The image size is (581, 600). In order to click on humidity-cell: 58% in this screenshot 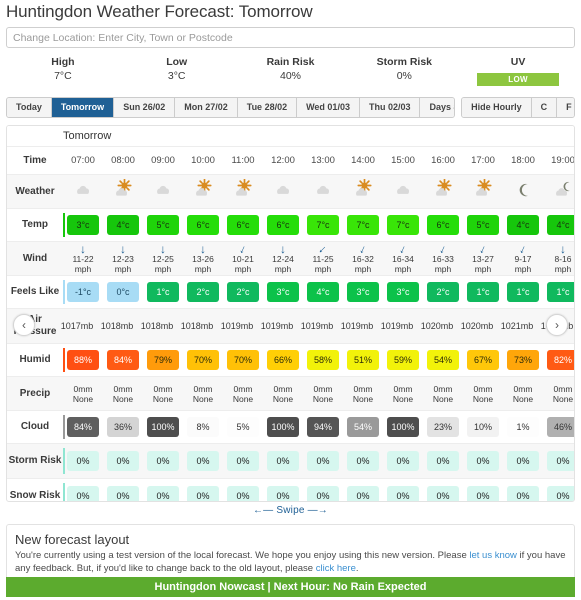, I will do `click(323, 360)`.